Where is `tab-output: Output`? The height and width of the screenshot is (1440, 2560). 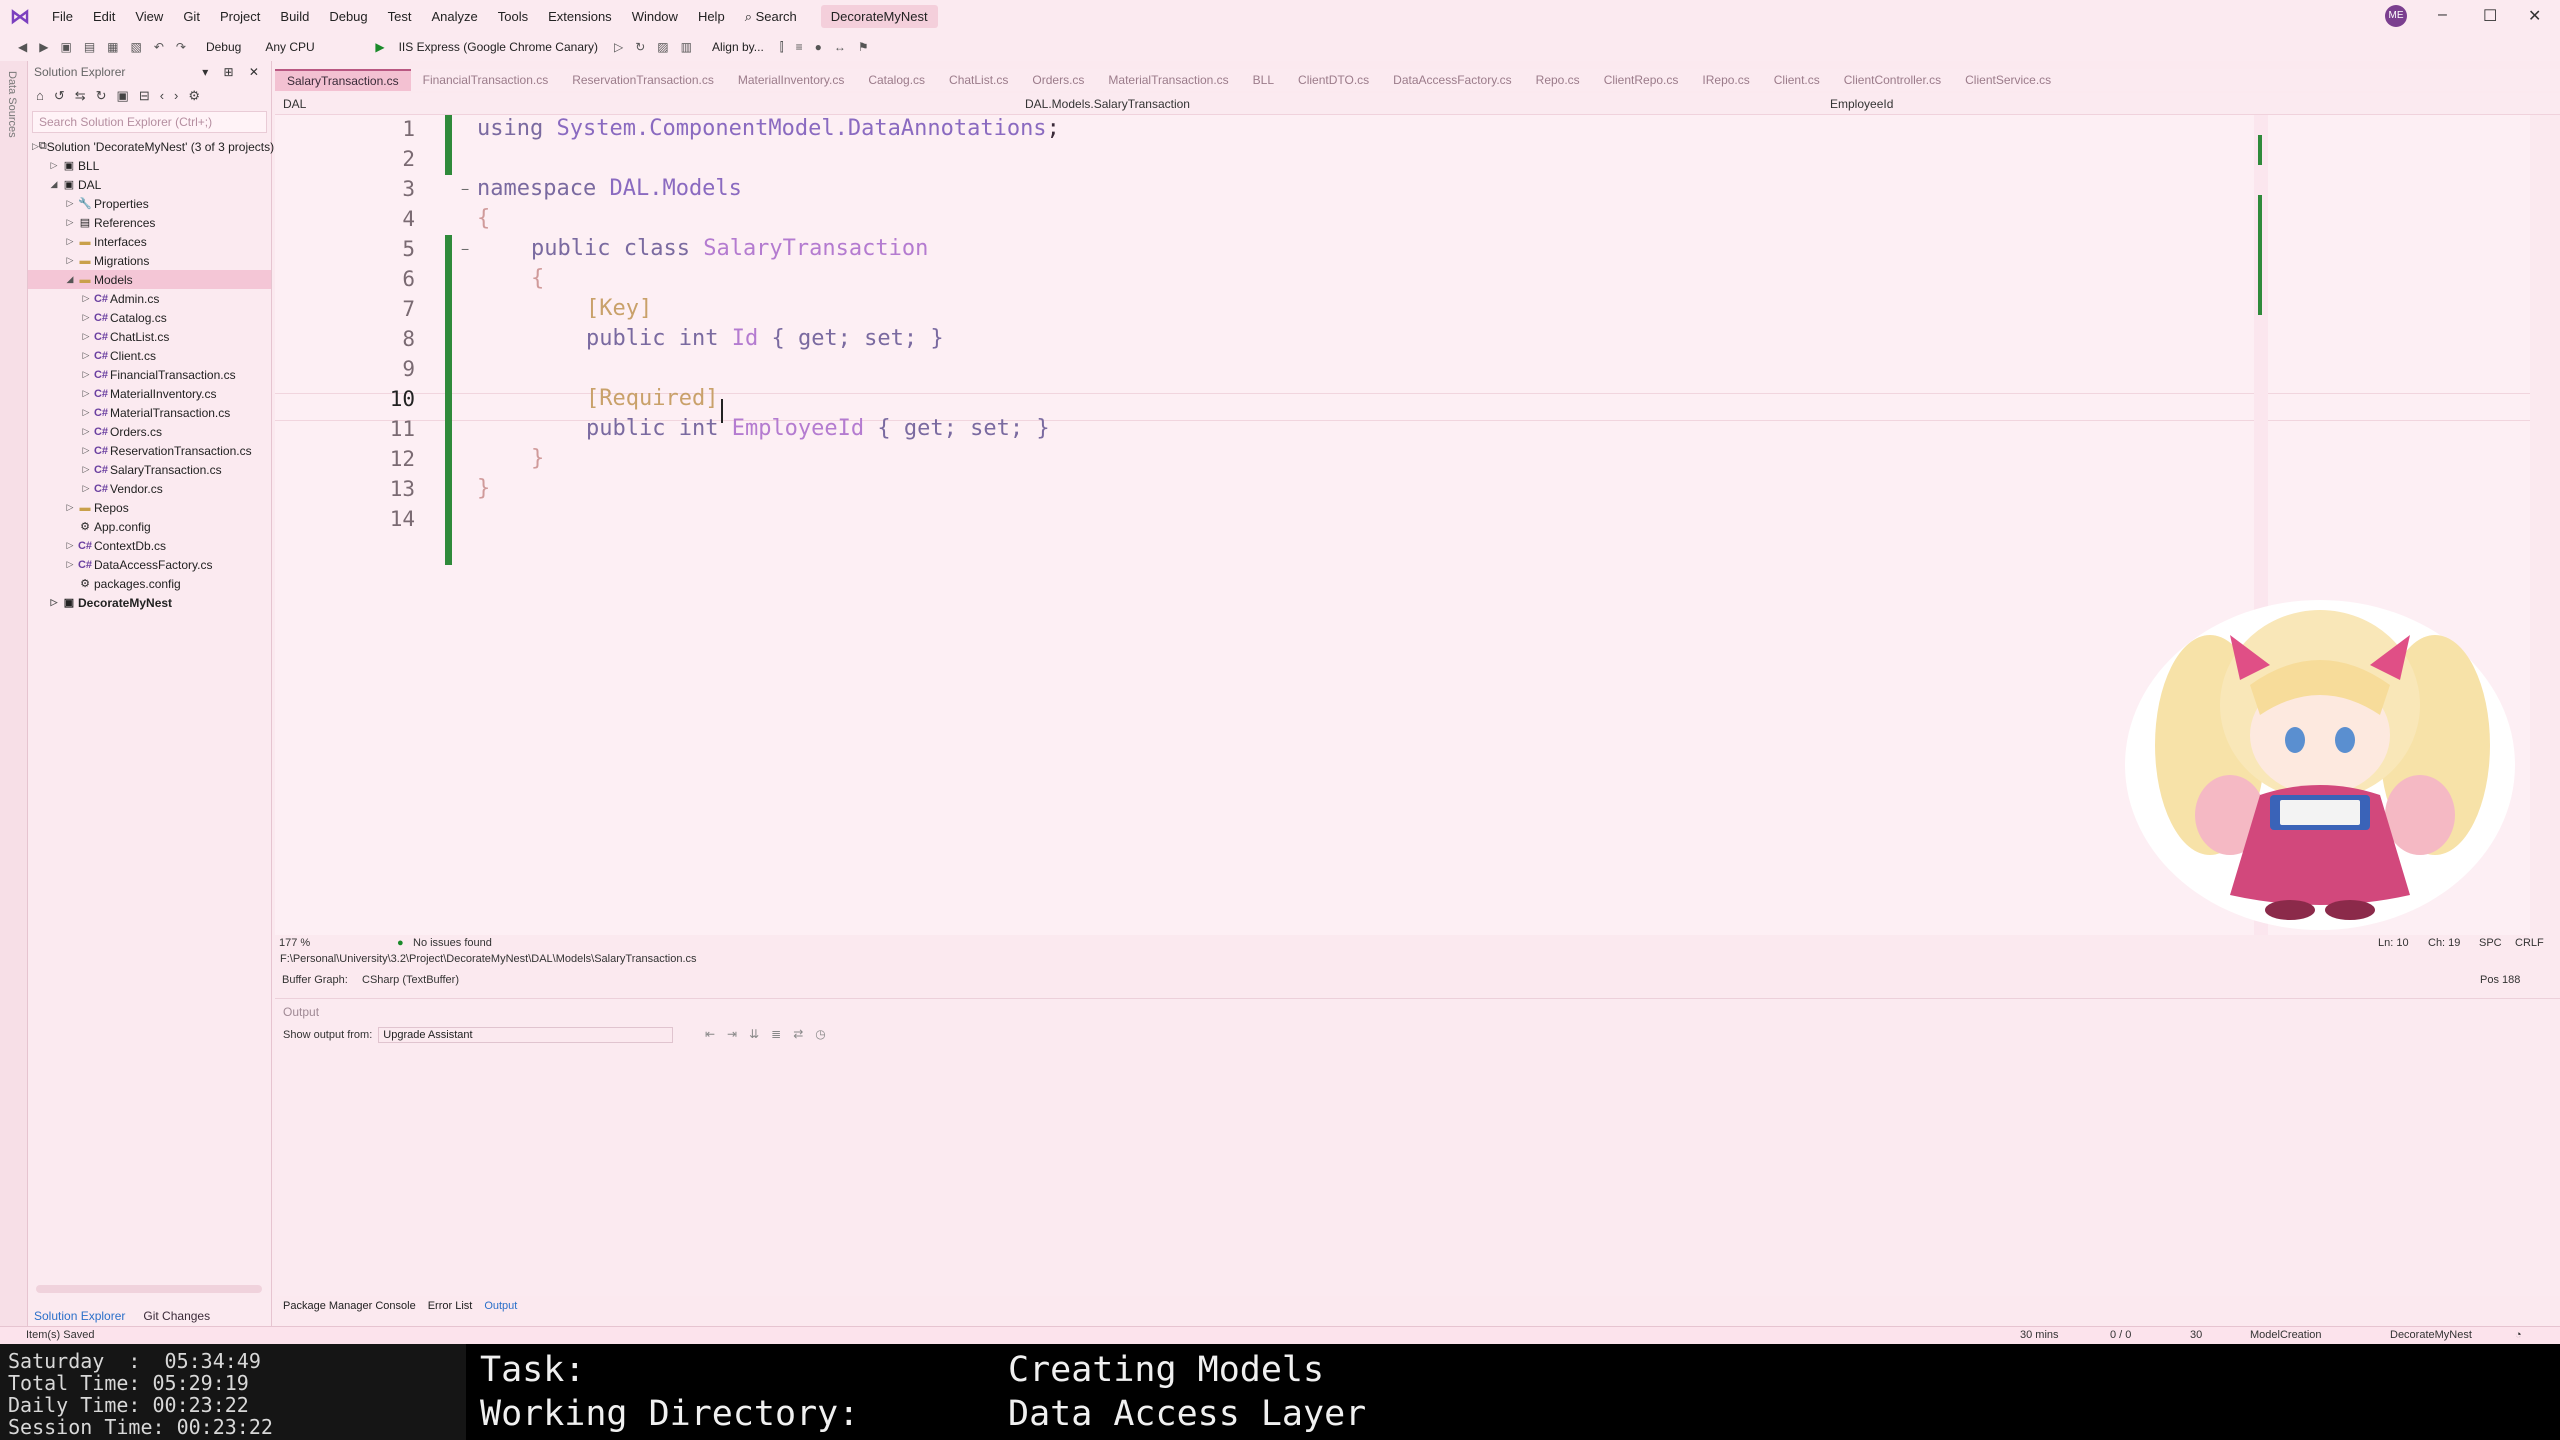
tab-output: Output is located at coordinates (500, 1306).